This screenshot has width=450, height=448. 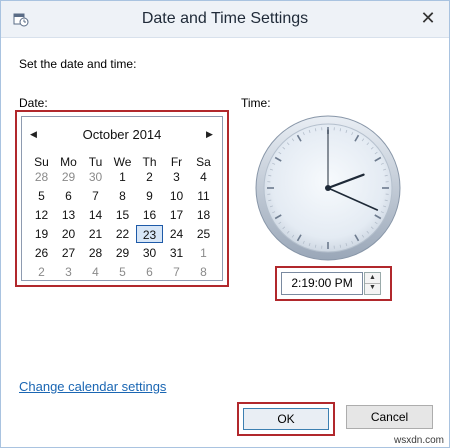 What do you see at coordinates (68, 215) in the screenshot?
I see `calendar-day: 13` at bounding box center [68, 215].